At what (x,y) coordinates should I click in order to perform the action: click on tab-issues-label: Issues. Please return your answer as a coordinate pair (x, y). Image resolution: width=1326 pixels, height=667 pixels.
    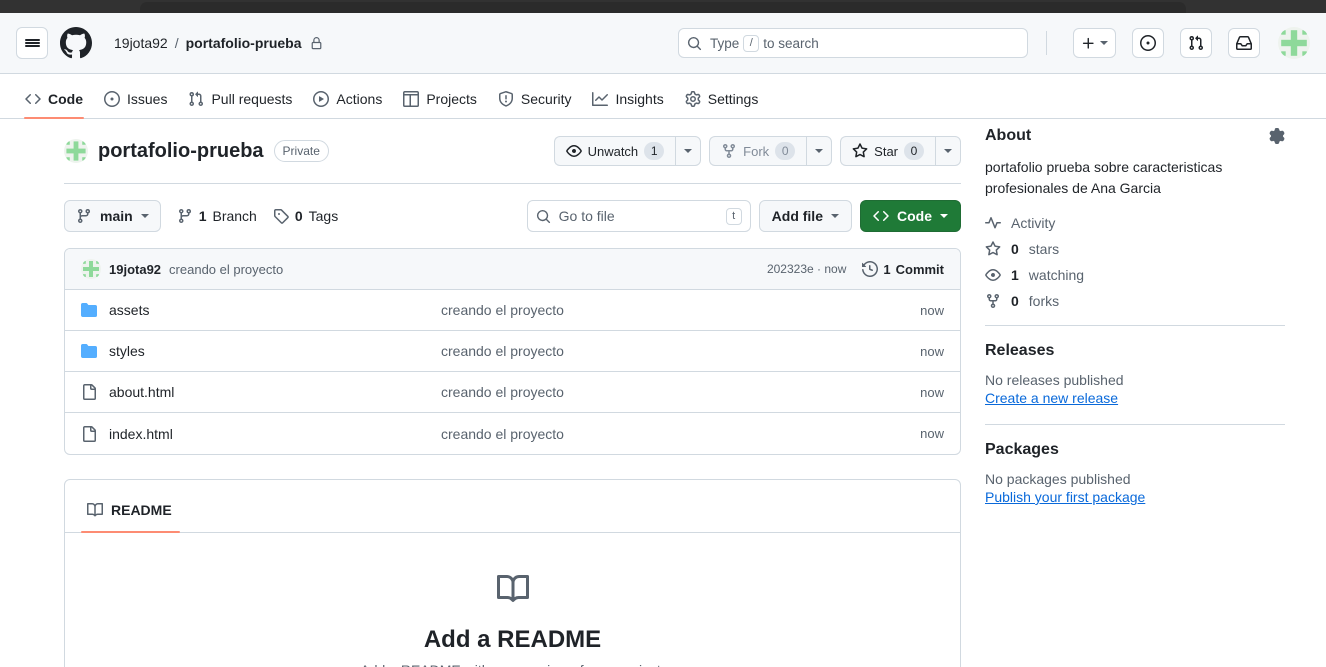
    Looking at the image, I should click on (147, 99).